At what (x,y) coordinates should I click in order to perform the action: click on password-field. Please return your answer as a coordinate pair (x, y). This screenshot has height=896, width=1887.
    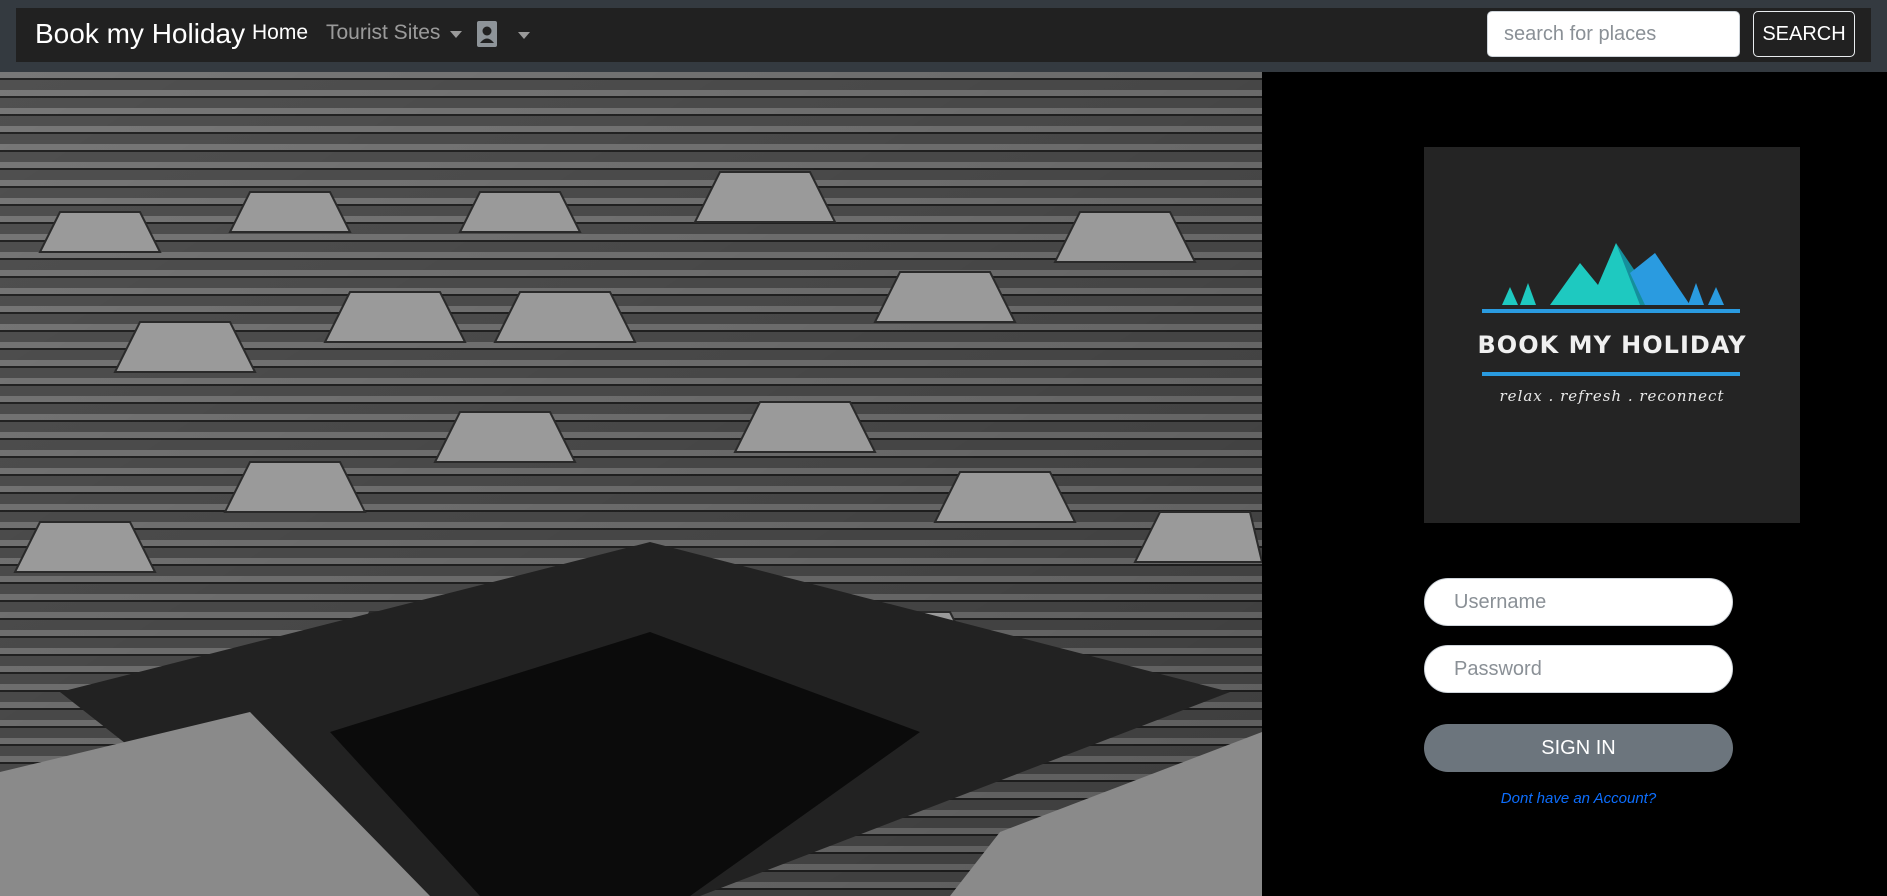
    Looking at the image, I should click on (1578, 669).